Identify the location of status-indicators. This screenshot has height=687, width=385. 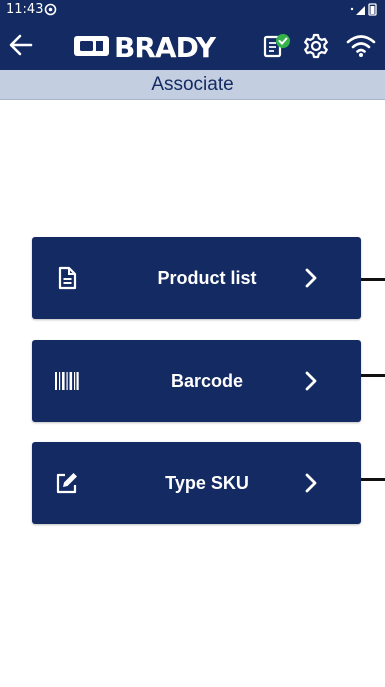
(364, 11).